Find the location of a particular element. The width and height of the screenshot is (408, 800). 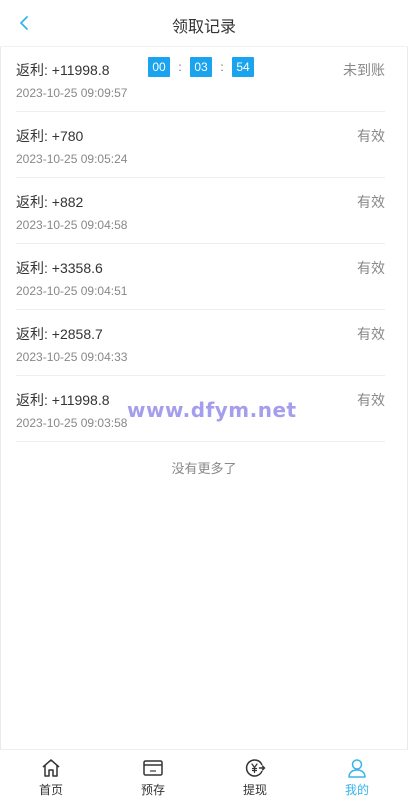

list-item: 返利: +2858.7 2023-10-25 09:04:33 有效 is located at coordinates (200, 343).